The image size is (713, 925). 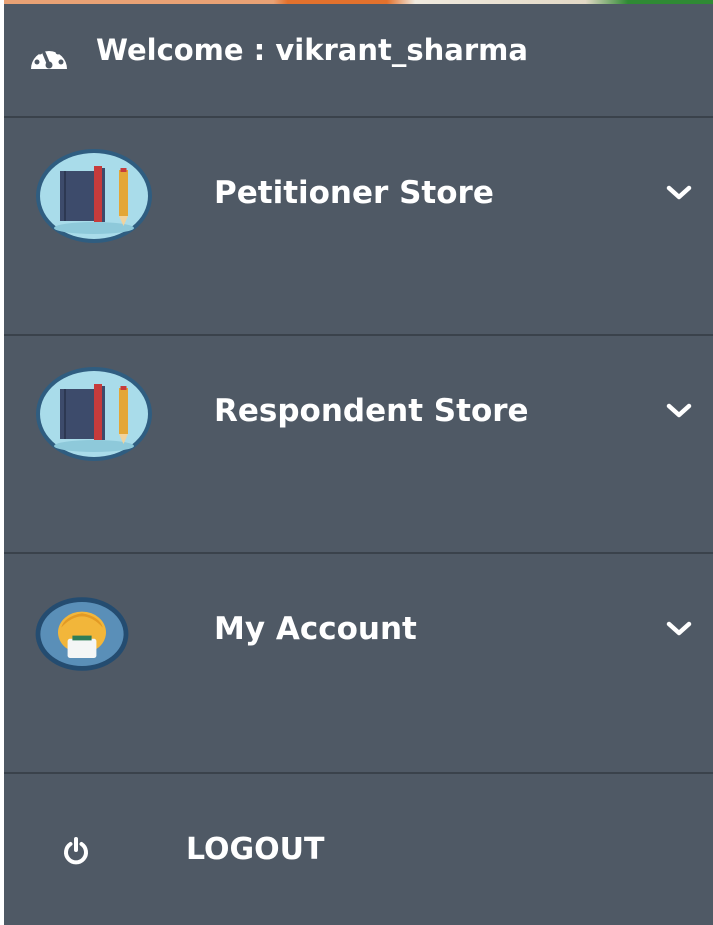 What do you see at coordinates (358, 773) in the screenshot?
I see `divider` at bounding box center [358, 773].